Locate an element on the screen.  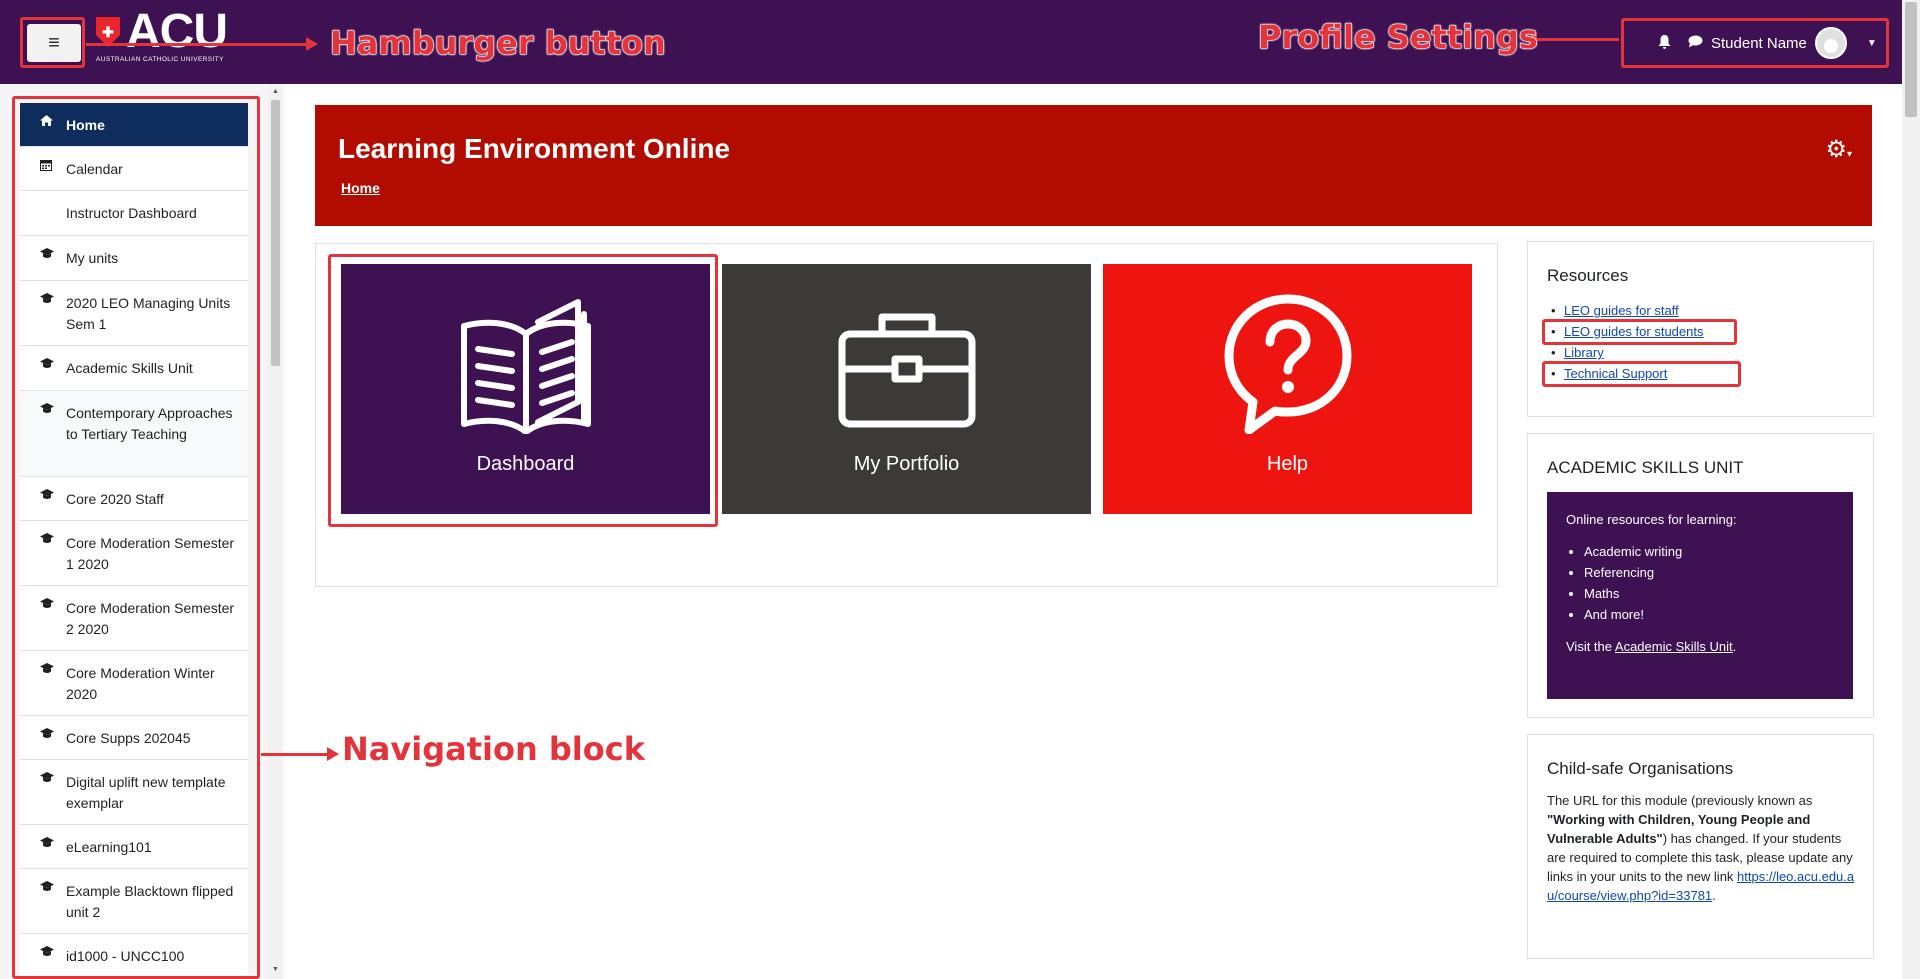
asu-link: Academic Skills Unit is located at coordinates (1674, 646).